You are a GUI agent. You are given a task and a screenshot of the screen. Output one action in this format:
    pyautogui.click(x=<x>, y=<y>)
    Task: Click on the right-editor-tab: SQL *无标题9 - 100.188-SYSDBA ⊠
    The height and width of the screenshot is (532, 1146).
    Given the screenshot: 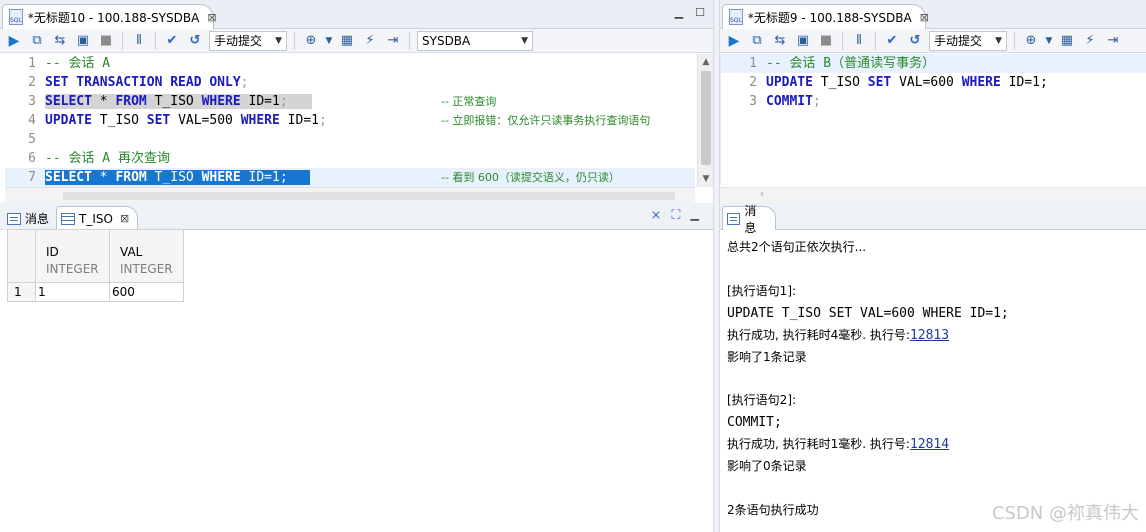 What is the action you would take?
    pyautogui.click(x=825, y=16)
    